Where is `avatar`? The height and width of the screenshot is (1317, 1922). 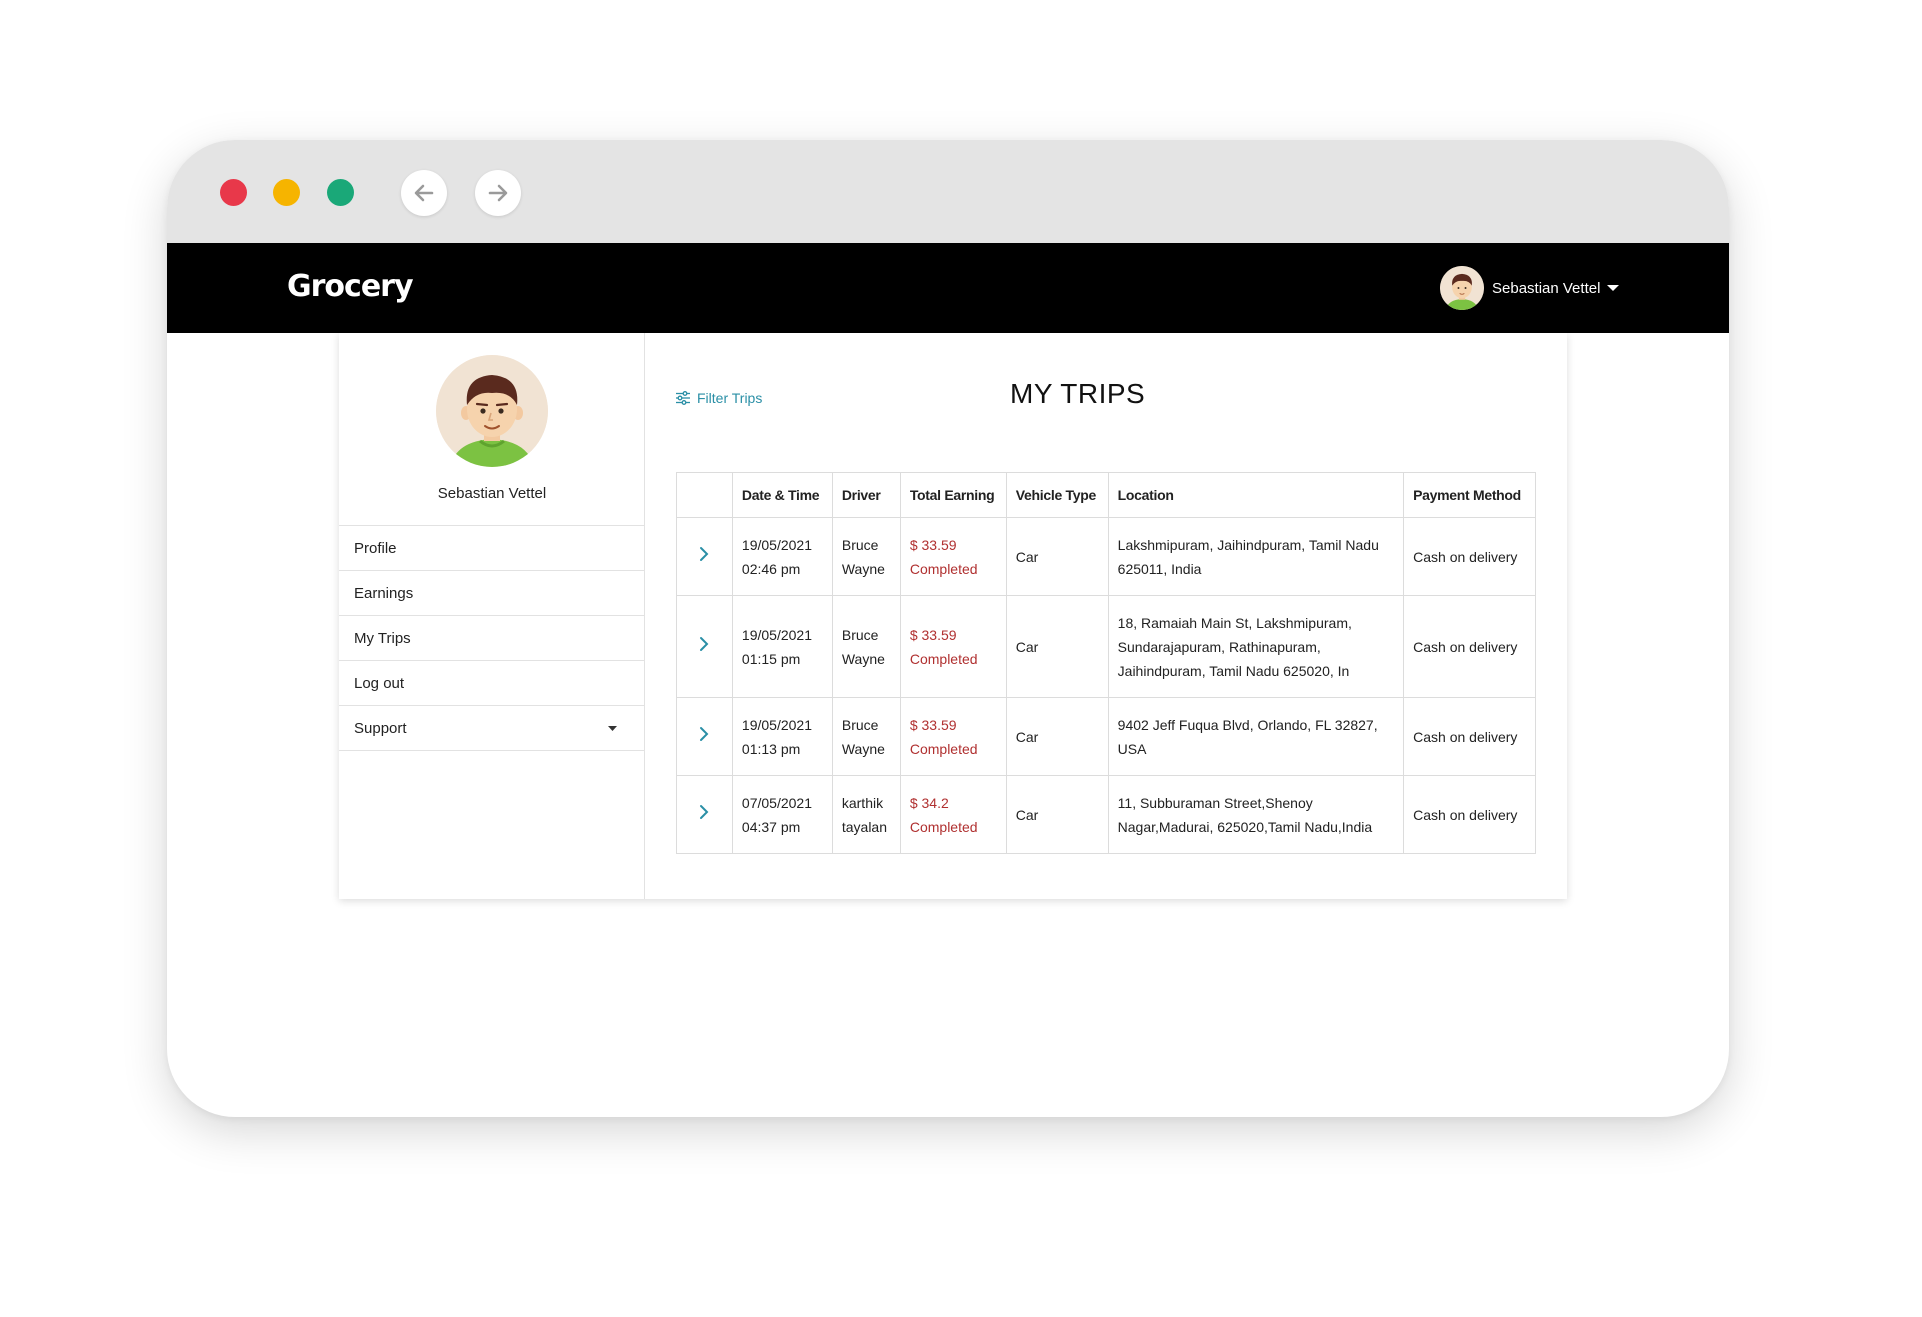
avatar is located at coordinates (1462, 288).